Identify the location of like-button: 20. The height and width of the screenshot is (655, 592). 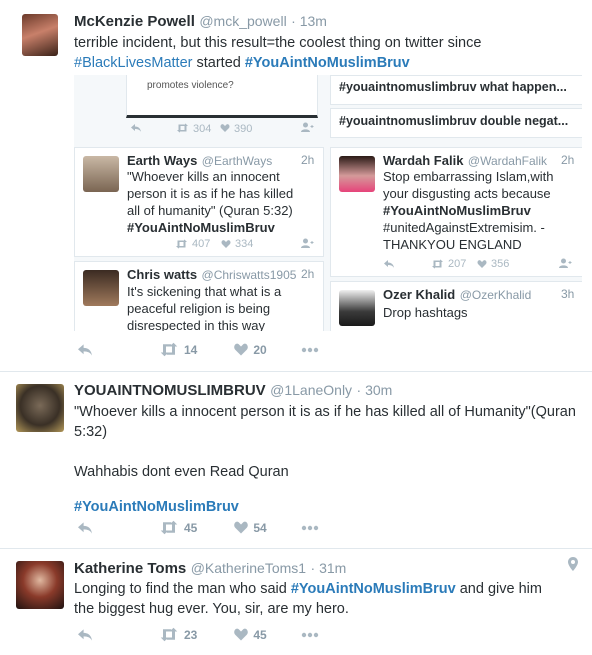
(250, 349).